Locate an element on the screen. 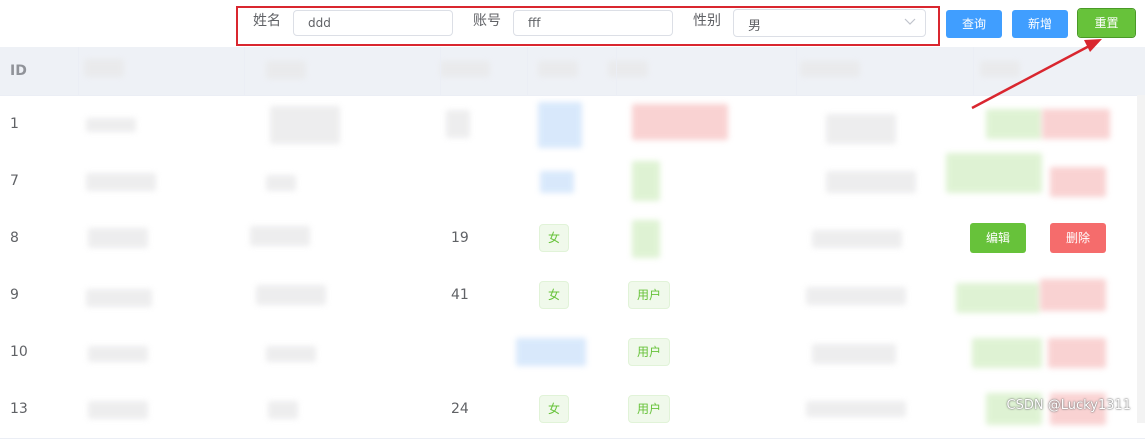  reset-button: 重置 is located at coordinates (1106, 23).